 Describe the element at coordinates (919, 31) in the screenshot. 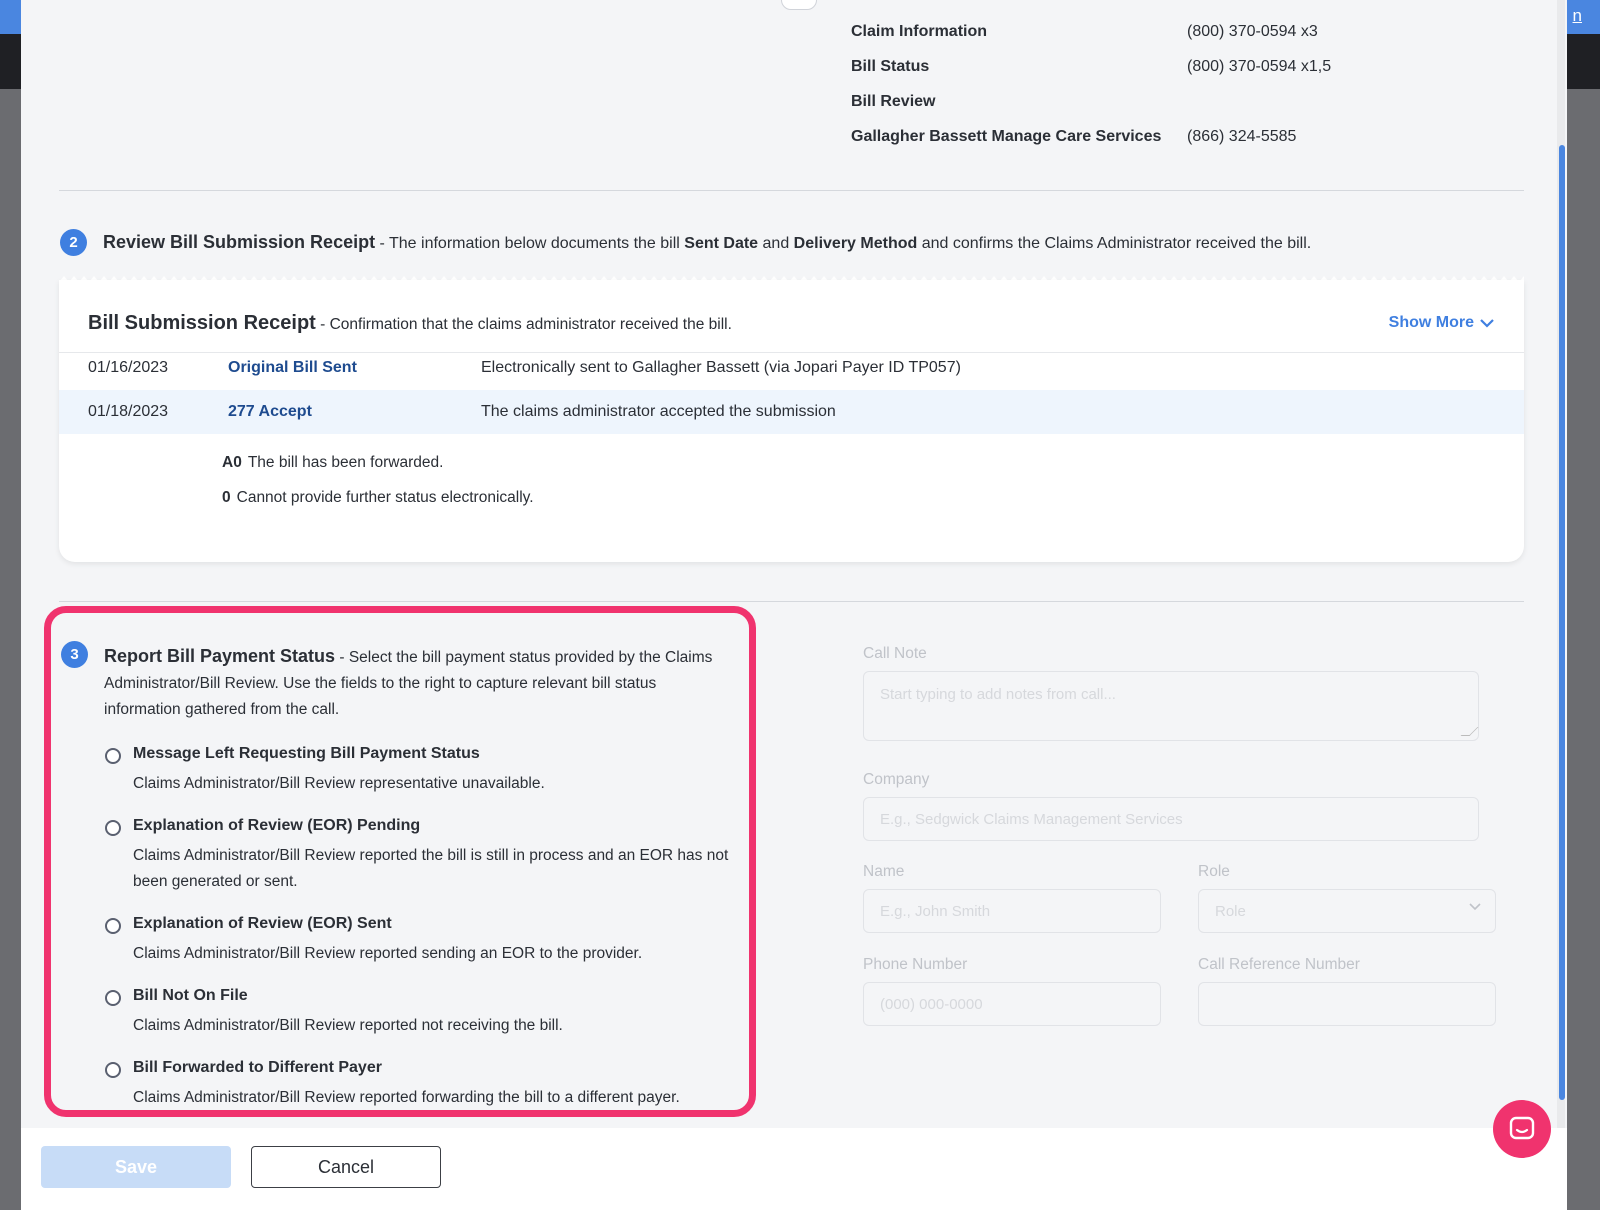

I see `contact-label: Claim Information` at that location.